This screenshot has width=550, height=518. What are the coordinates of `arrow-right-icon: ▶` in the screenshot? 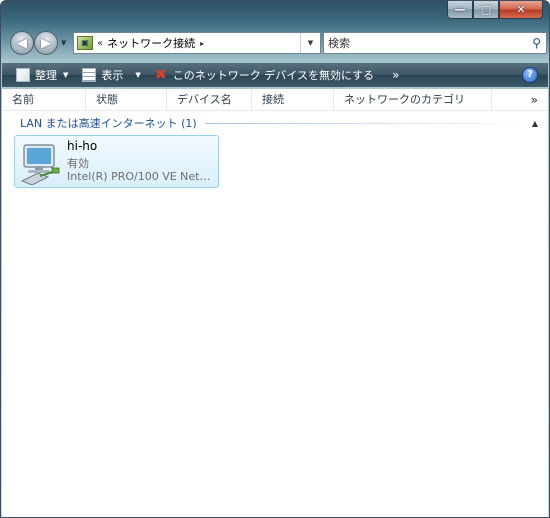 It's located at (46, 43).